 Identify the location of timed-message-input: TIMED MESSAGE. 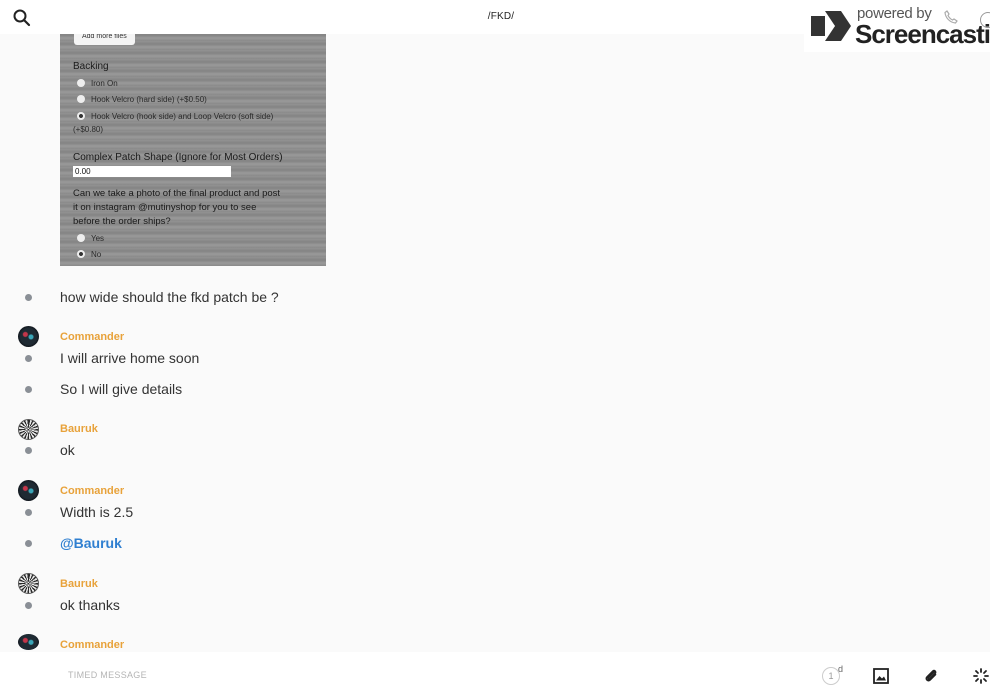
(107, 675).